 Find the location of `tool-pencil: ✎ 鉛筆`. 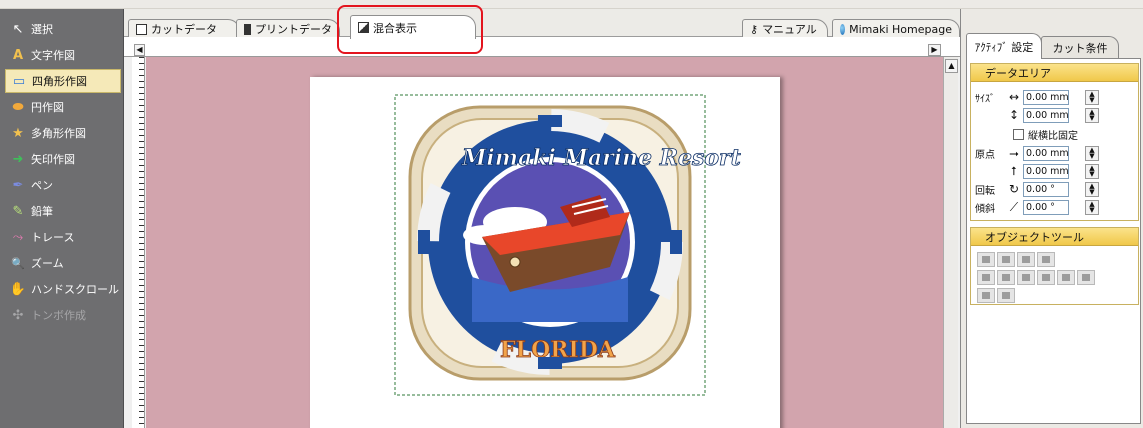

tool-pencil: ✎ 鉛筆 is located at coordinates (63, 211).